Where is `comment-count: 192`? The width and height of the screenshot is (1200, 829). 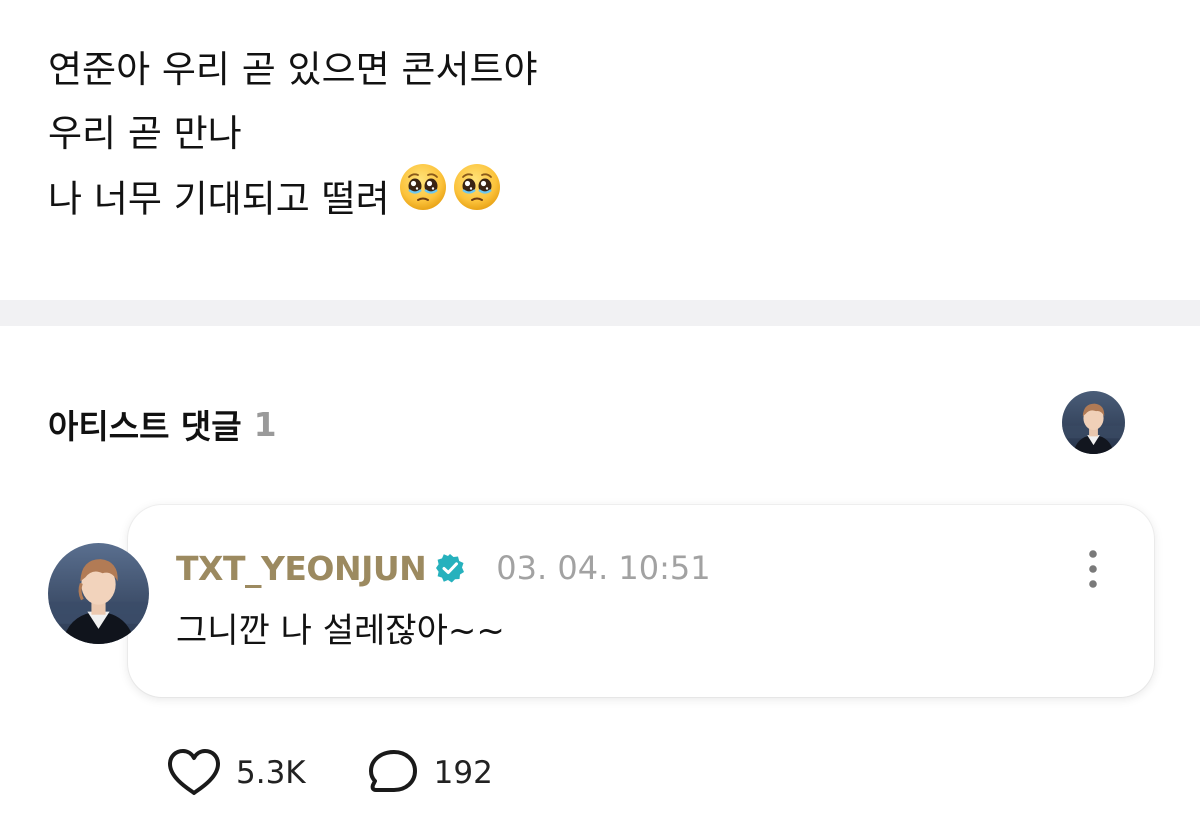 comment-count: 192 is located at coordinates (463, 773).